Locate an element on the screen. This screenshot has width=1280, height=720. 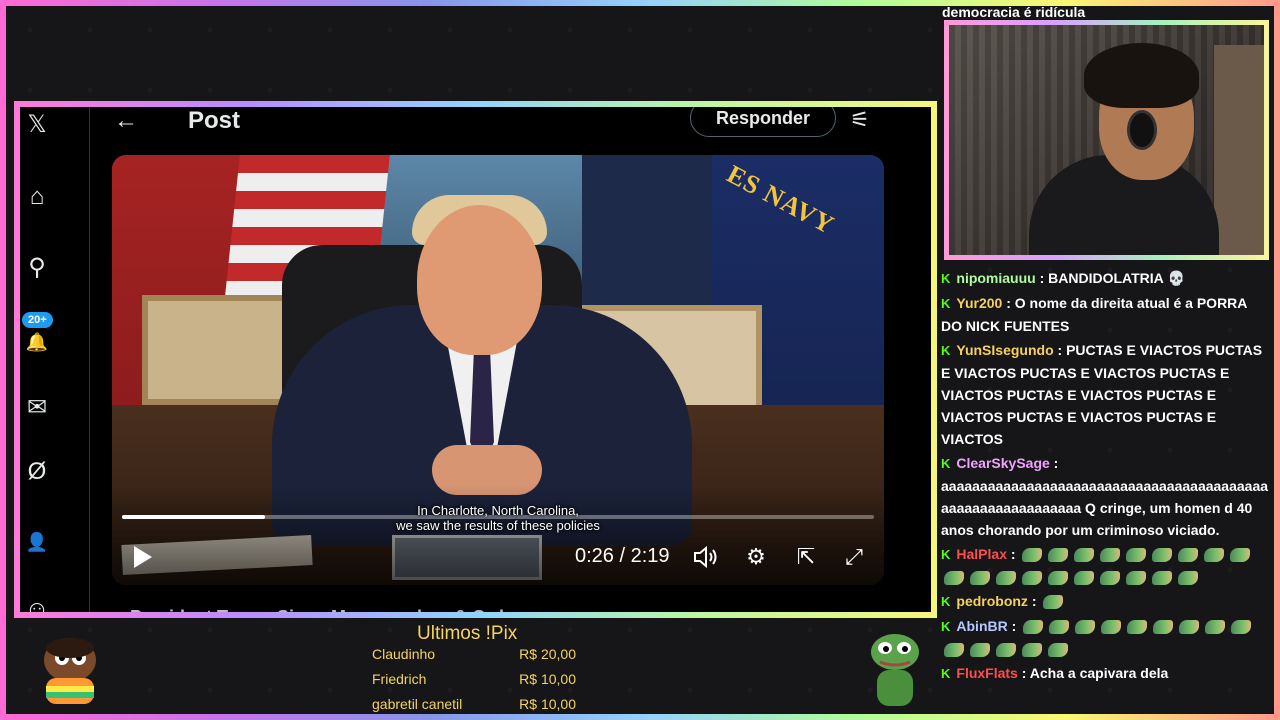
page-title: Post is located at coordinates (214, 120).